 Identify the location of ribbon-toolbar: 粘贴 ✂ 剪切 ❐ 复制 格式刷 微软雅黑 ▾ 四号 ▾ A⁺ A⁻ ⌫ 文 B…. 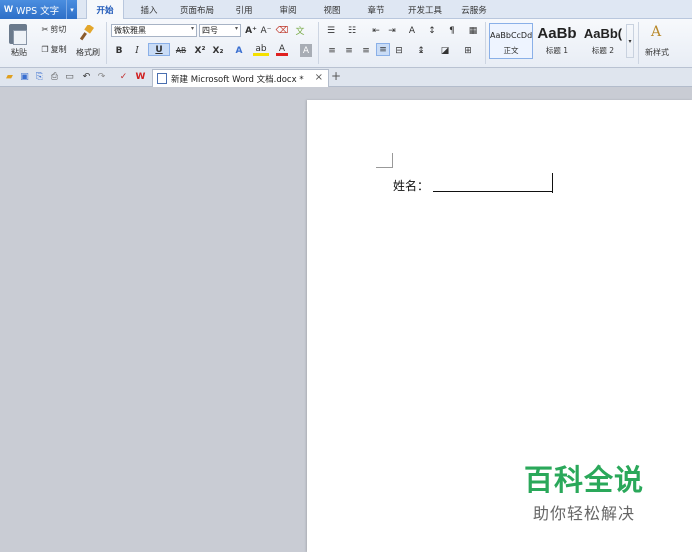
(346, 43).